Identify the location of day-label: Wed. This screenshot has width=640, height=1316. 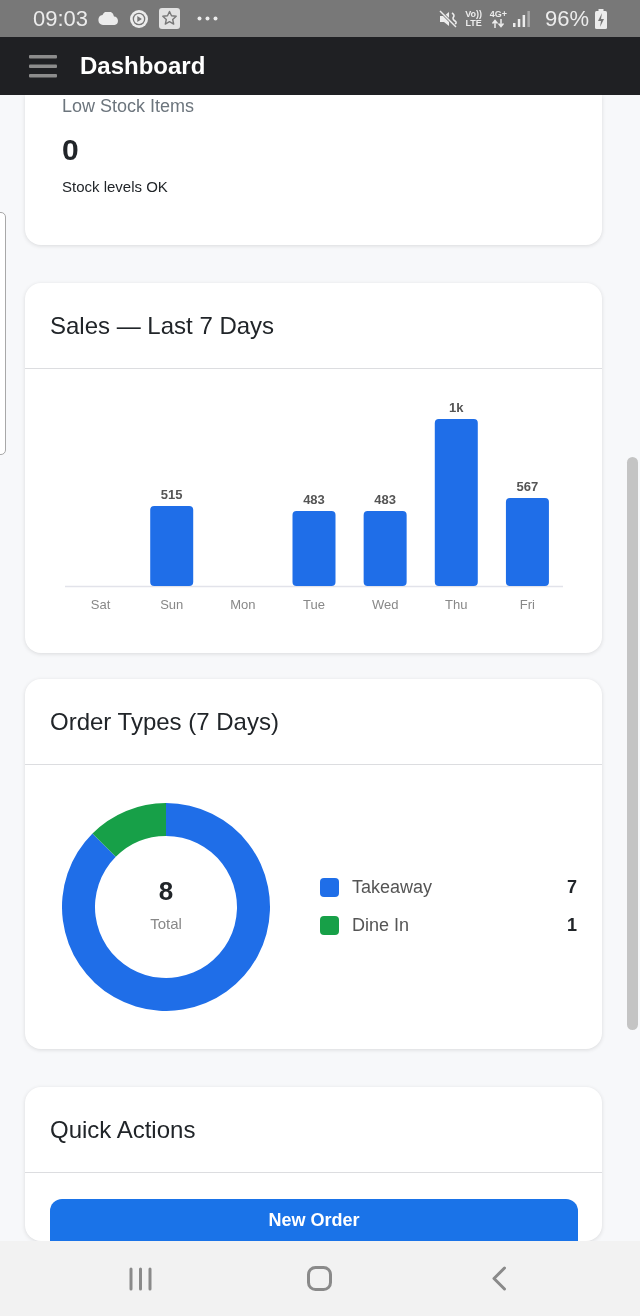
(385, 604).